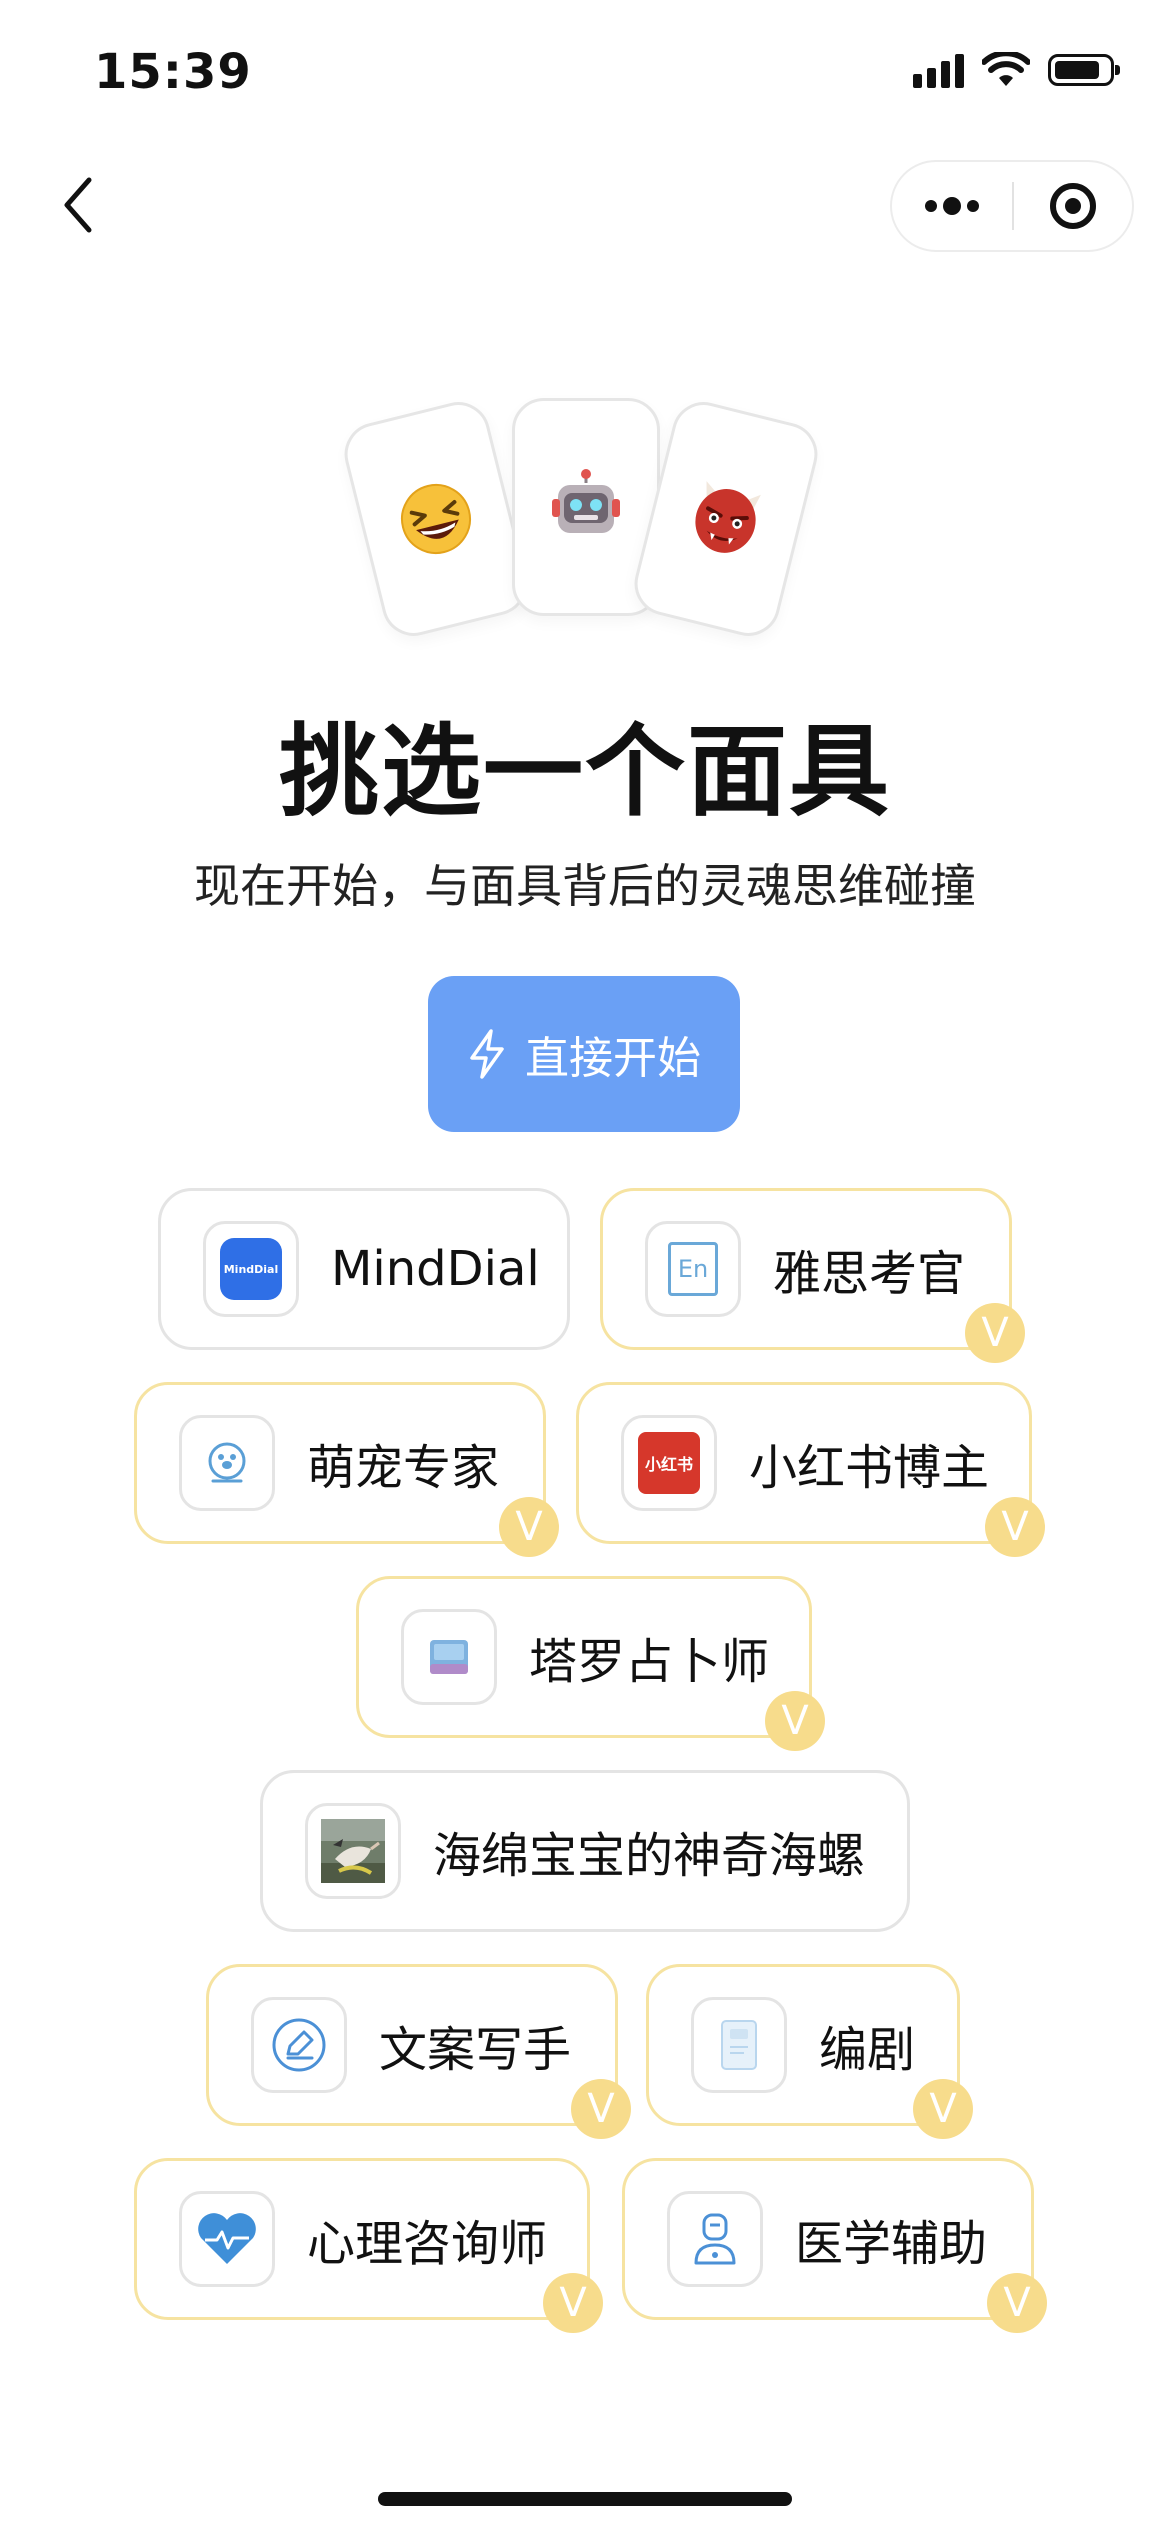 The width and height of the screenshot is (1170, 2532). What do you see at coordinates (869, 1274) in the screenshot?
I see `persona-label: 雅思考官` at bounding box center [869, 1274].